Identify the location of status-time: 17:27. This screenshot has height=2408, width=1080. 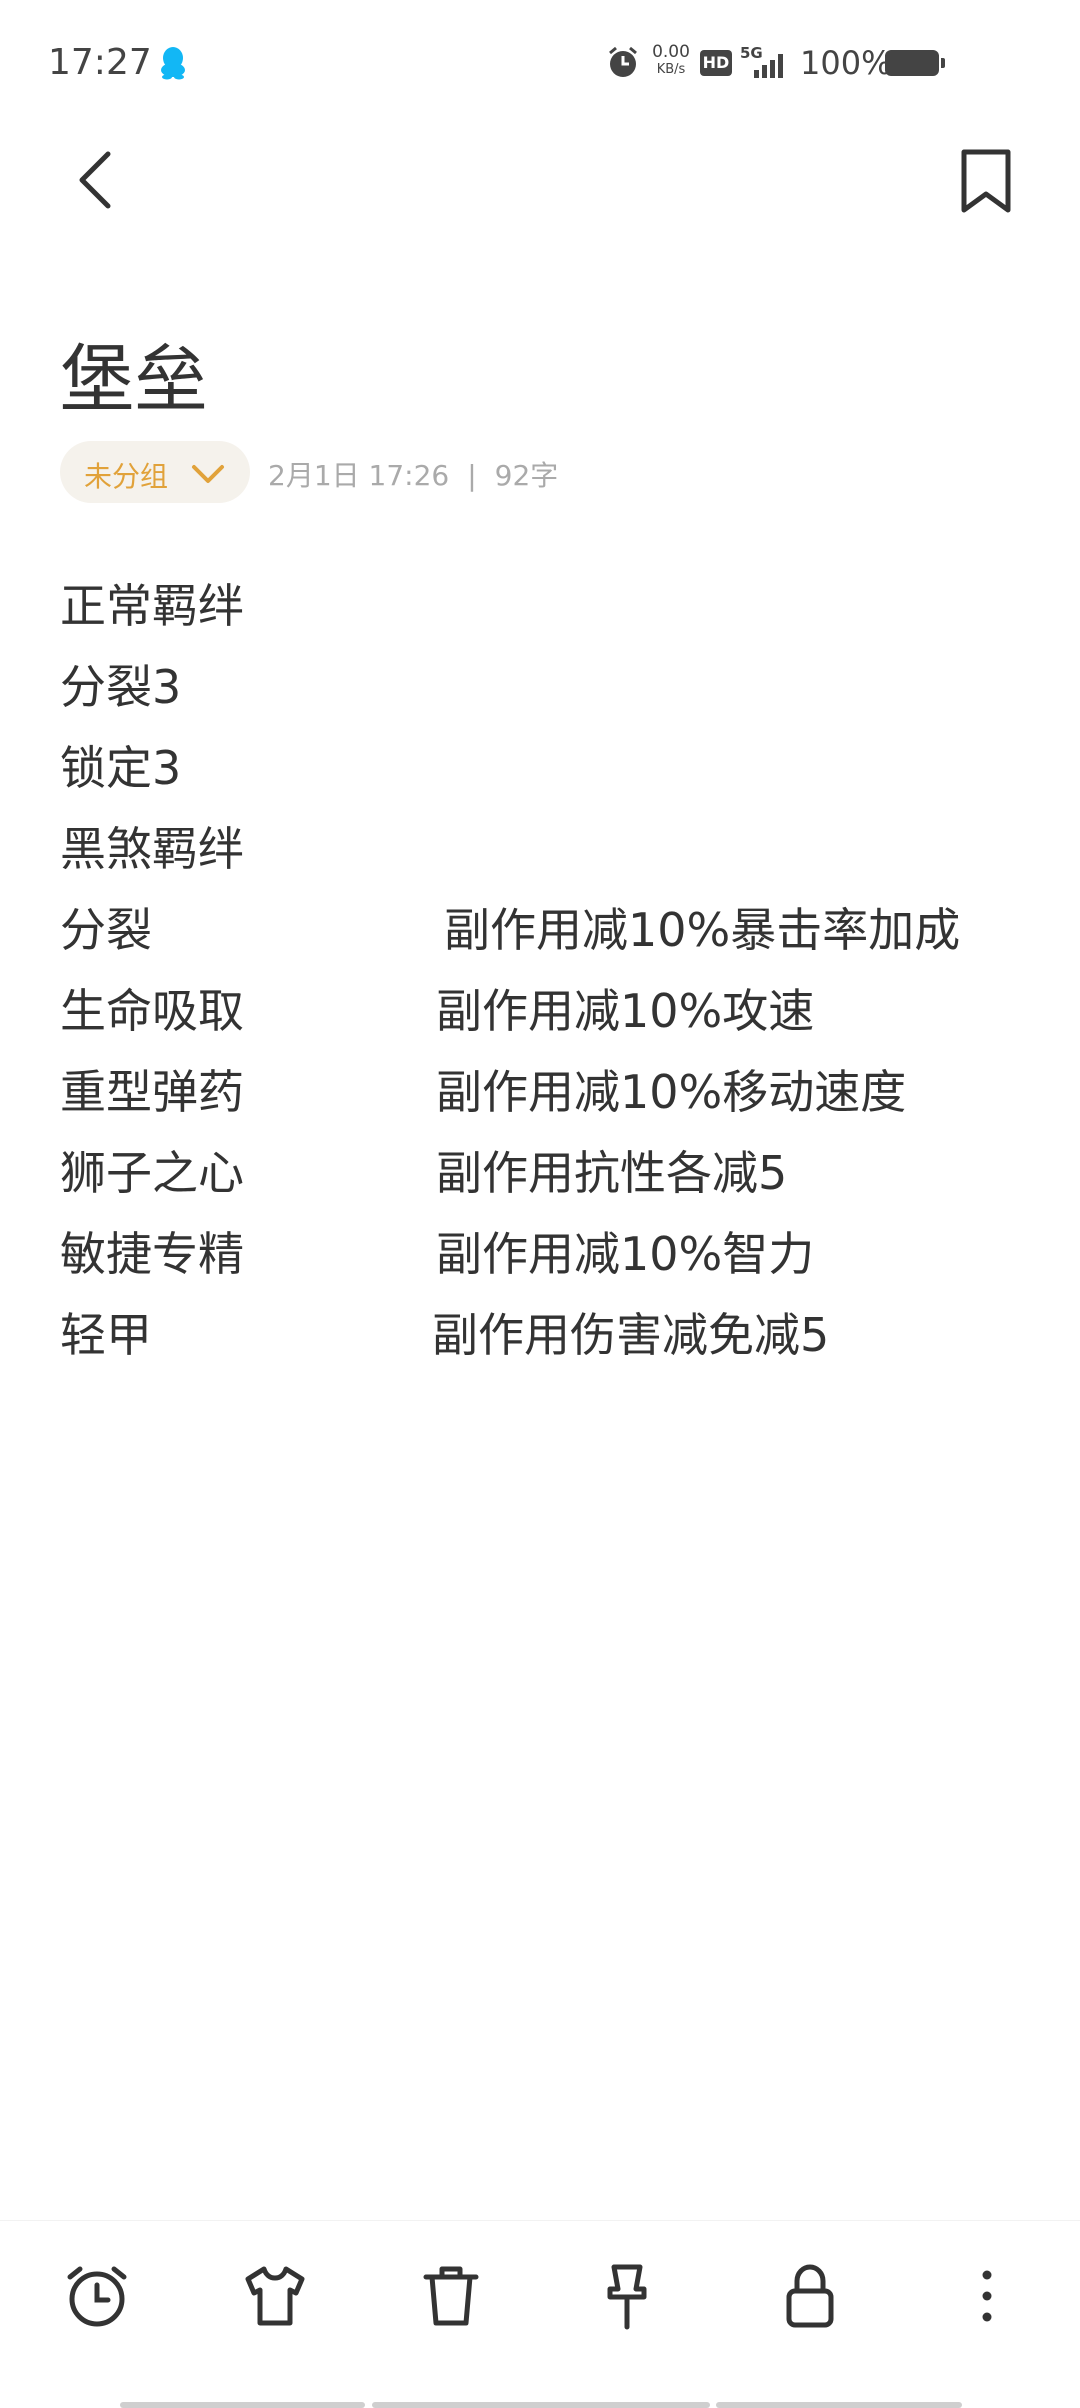
(100, 62).